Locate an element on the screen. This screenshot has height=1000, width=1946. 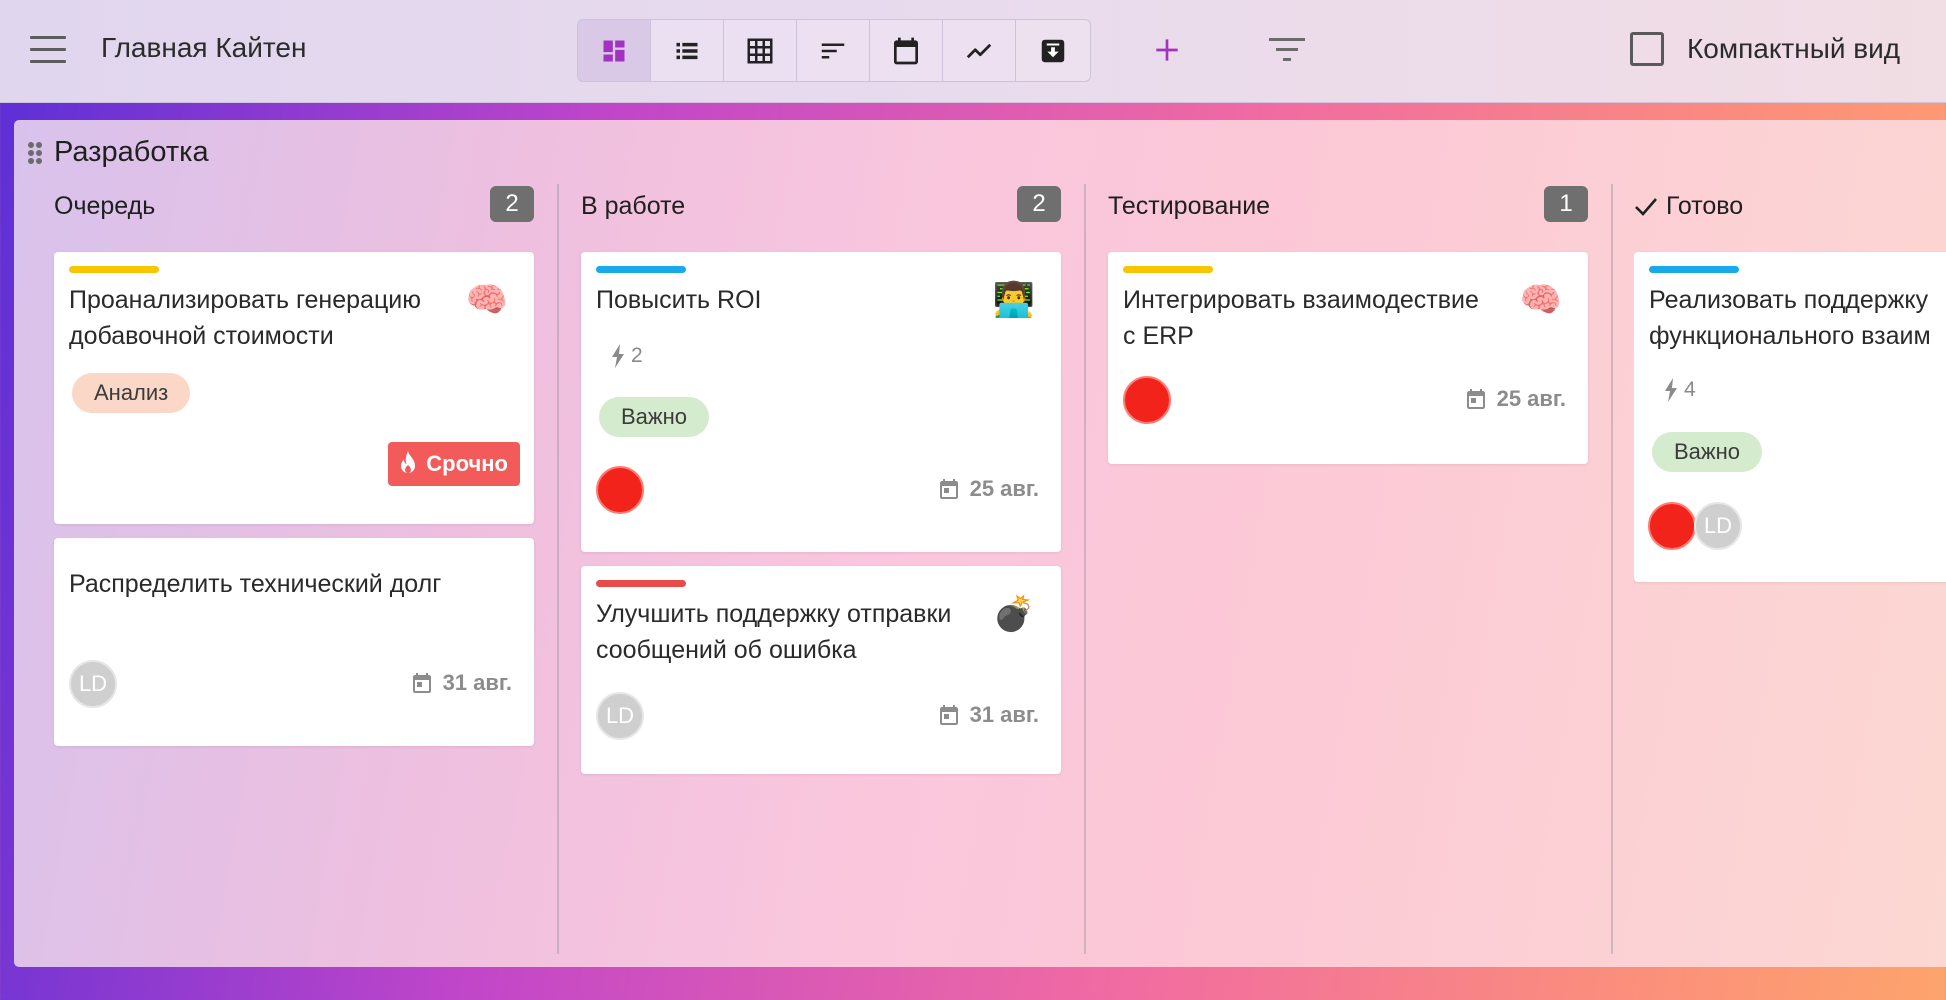
card-title: Повысить ROI is located at coordinates (679, 300).